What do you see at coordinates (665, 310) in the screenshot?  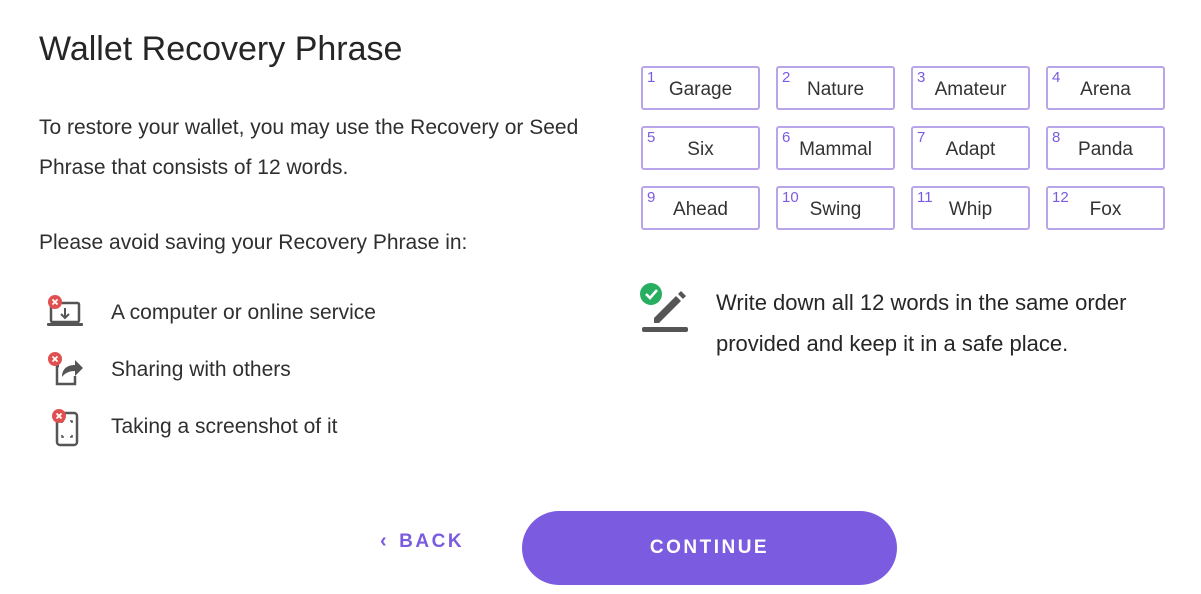 I see `write-check-icon` at bounding box center [665, 310].